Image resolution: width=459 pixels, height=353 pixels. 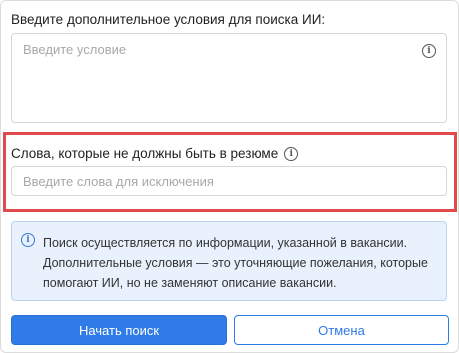 What do you see at coordinates (119, 330) in the screenshot?
I see `start-search-button: Начать поиск` at bounding box center [119, 330].